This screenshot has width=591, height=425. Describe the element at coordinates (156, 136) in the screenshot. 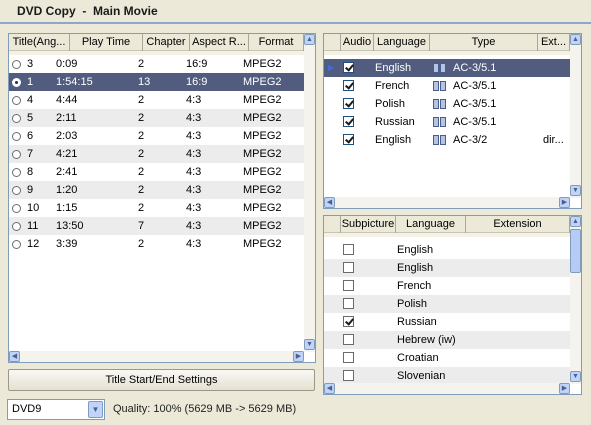

I see `table-row: 6 2:03 2 4:3 MPEG2` at that location.